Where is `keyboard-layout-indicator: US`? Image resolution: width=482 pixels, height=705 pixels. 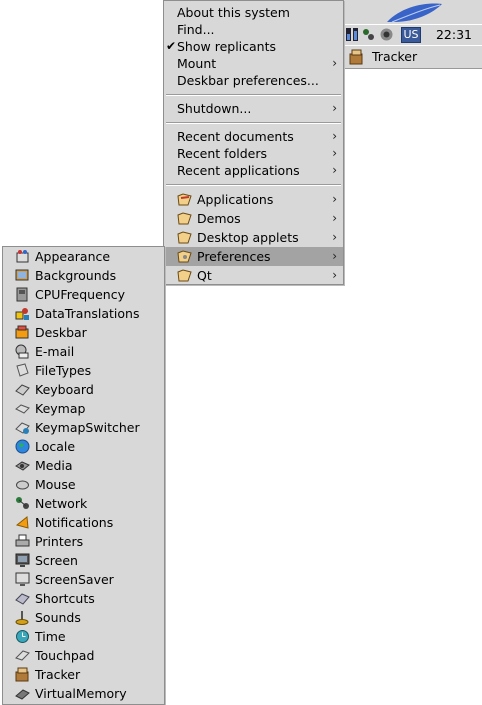
keyboard-layout-indicator: US is located at coordinates (411, 35).